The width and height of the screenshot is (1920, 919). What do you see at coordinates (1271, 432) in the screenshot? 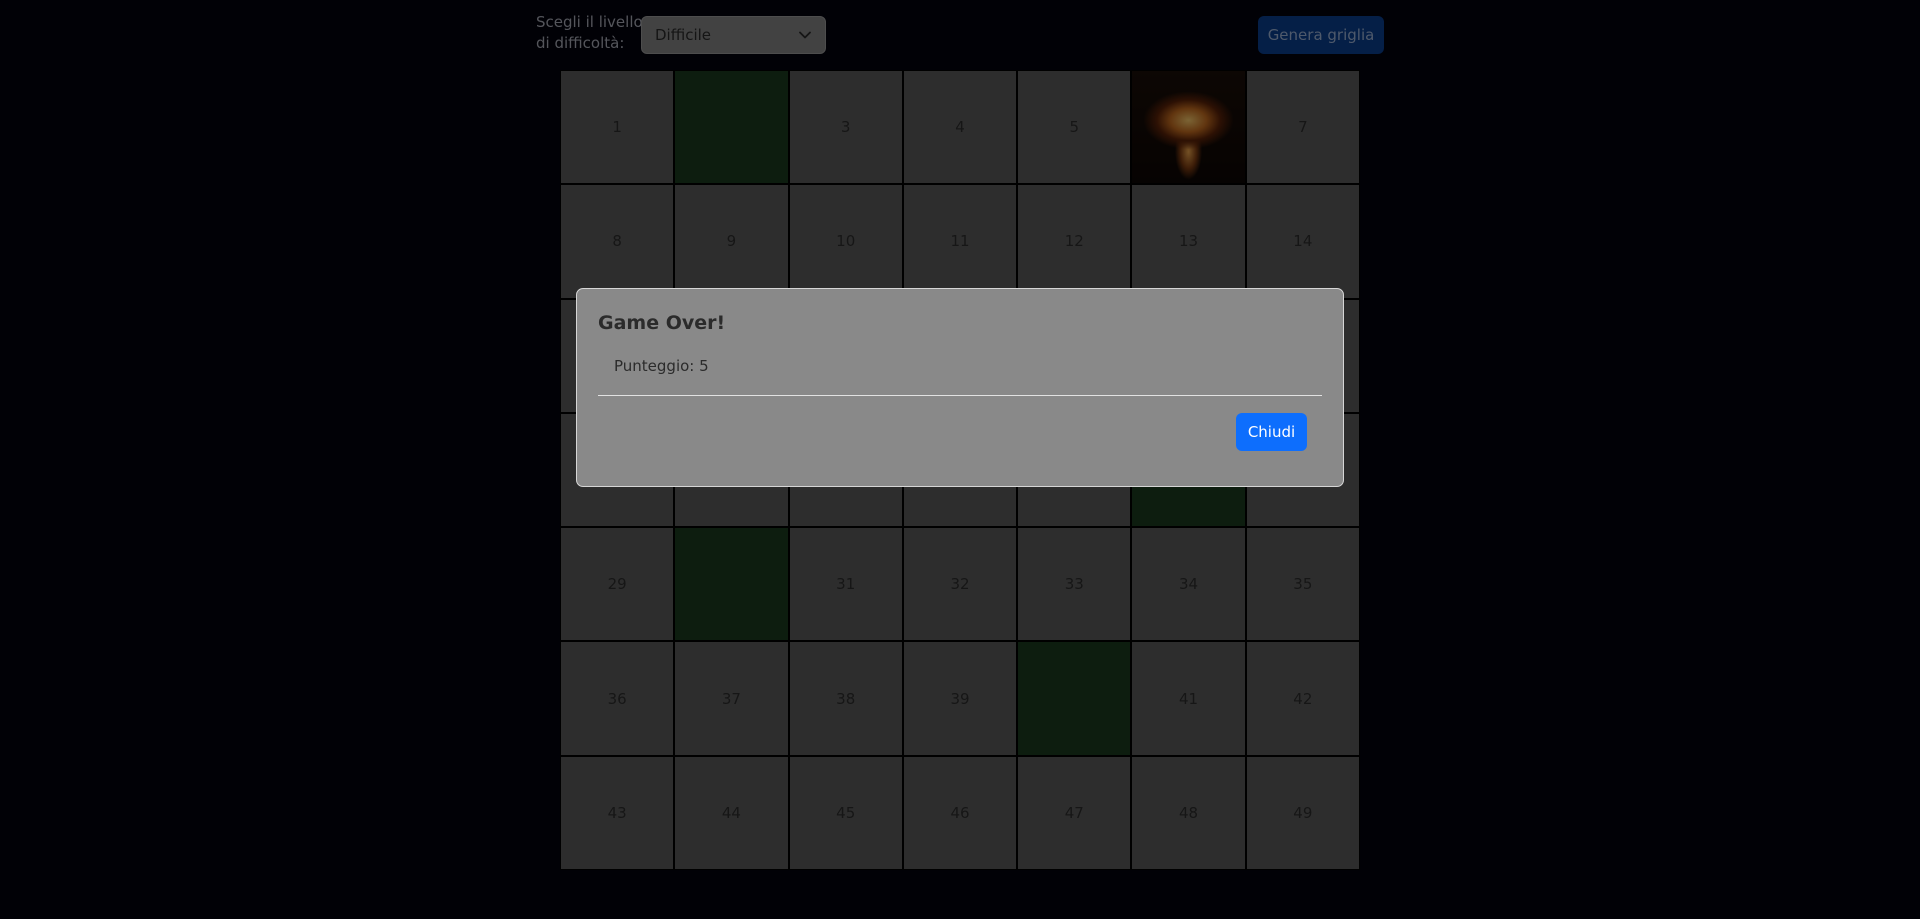
I see `close-button: Chiudi` at bounding box center [1271, 432].